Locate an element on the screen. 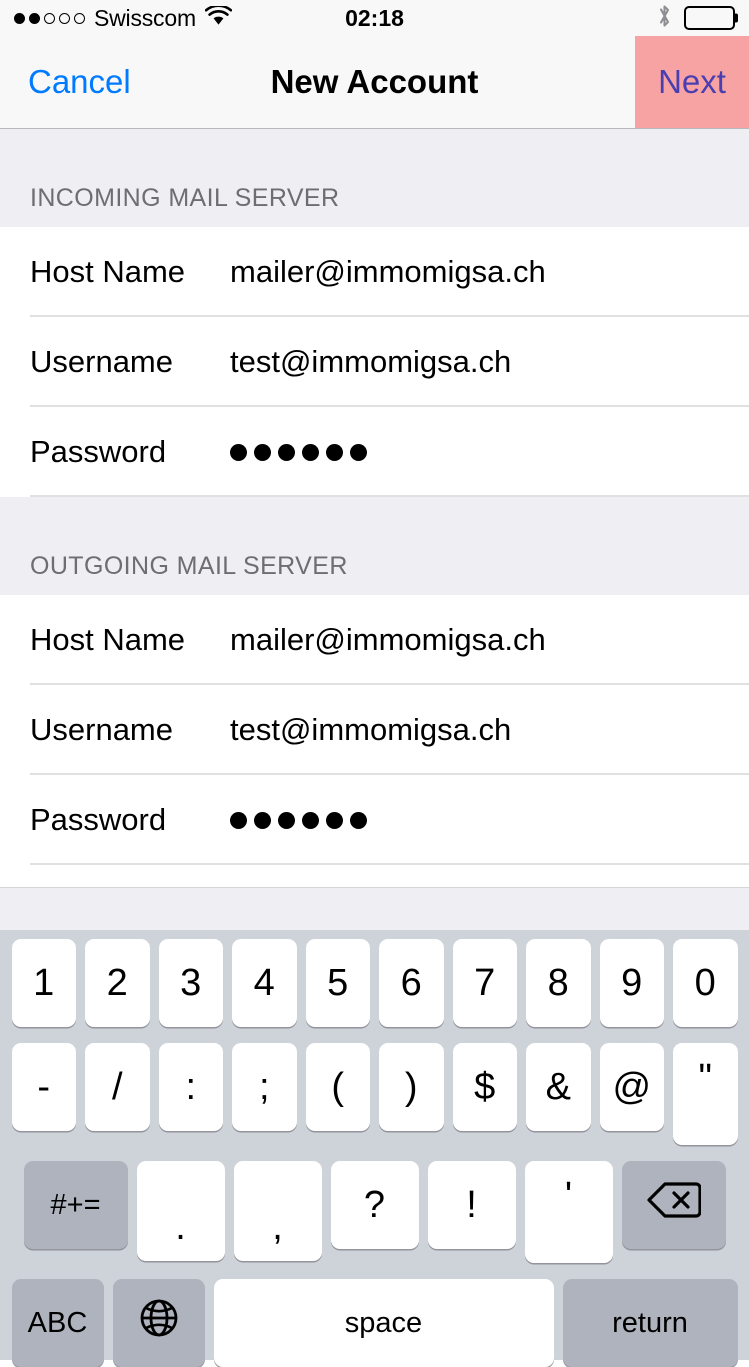 This screenshot has height=1367, width=749. wifi-icon is located at coordinates (218, 17).